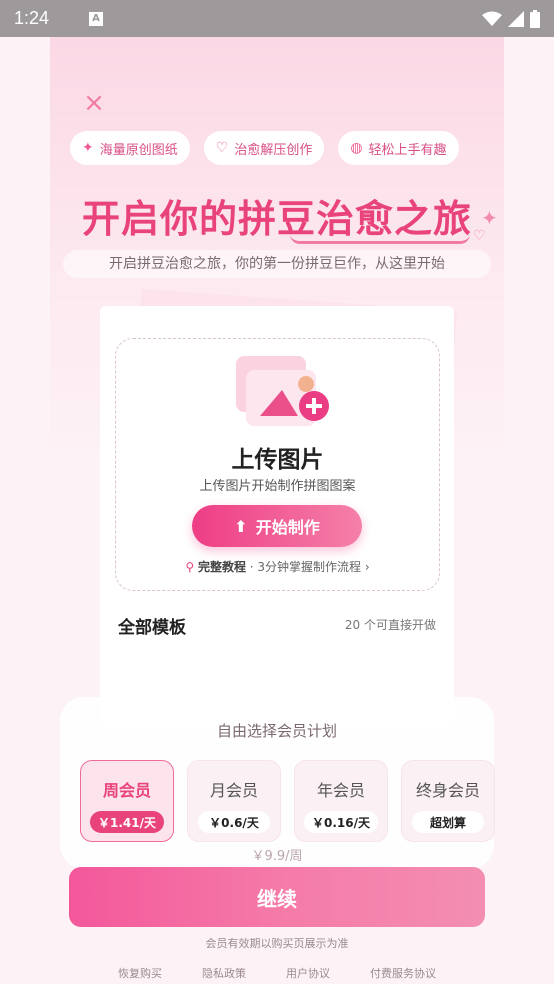 The width and height of the screenshot is (554, 984). I want to click on paid-service-agreement-link: 付费服务协议, so click(403, 973).